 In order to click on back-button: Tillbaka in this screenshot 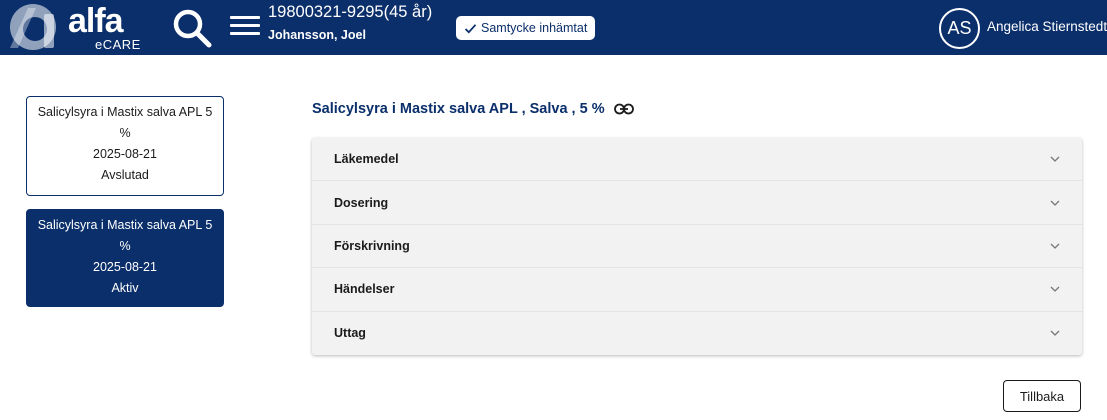, I will do `click(1042, 396)`.